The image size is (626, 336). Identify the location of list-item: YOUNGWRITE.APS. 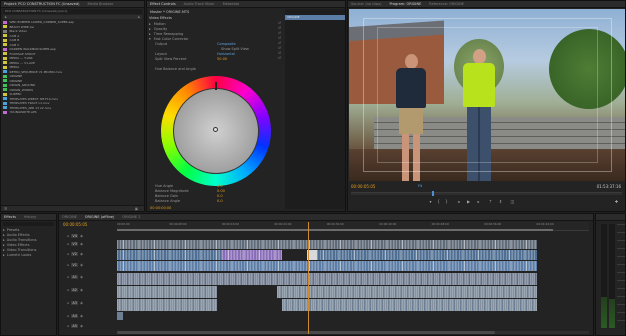
(72, 112).